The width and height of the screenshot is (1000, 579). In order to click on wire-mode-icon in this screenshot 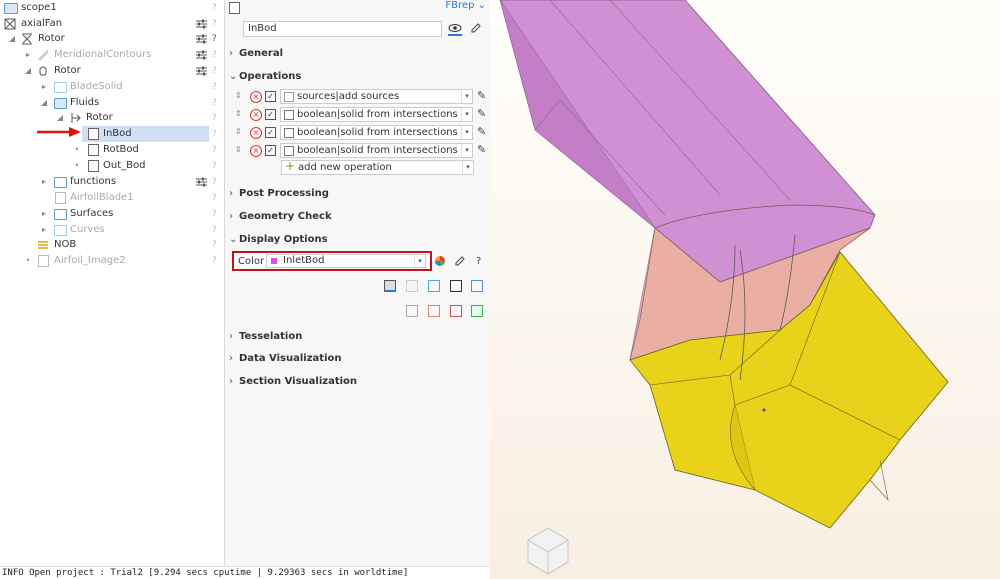, I will do `click(412, 286)`.